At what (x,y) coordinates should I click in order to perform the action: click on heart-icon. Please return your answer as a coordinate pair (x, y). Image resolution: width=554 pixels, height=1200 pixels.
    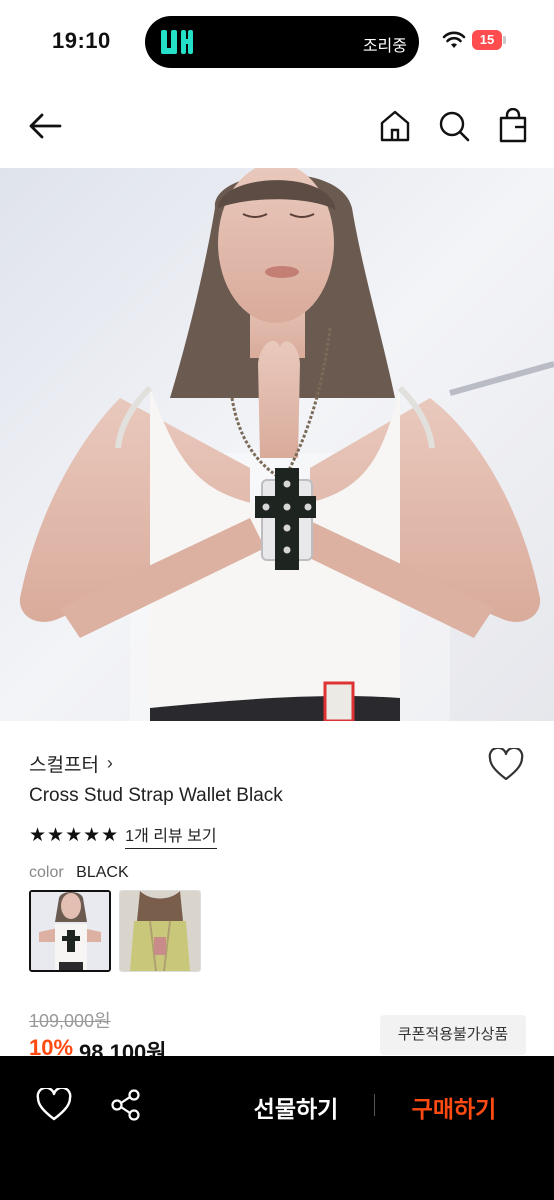
    Looking at the image, I should click on (54, 1105).